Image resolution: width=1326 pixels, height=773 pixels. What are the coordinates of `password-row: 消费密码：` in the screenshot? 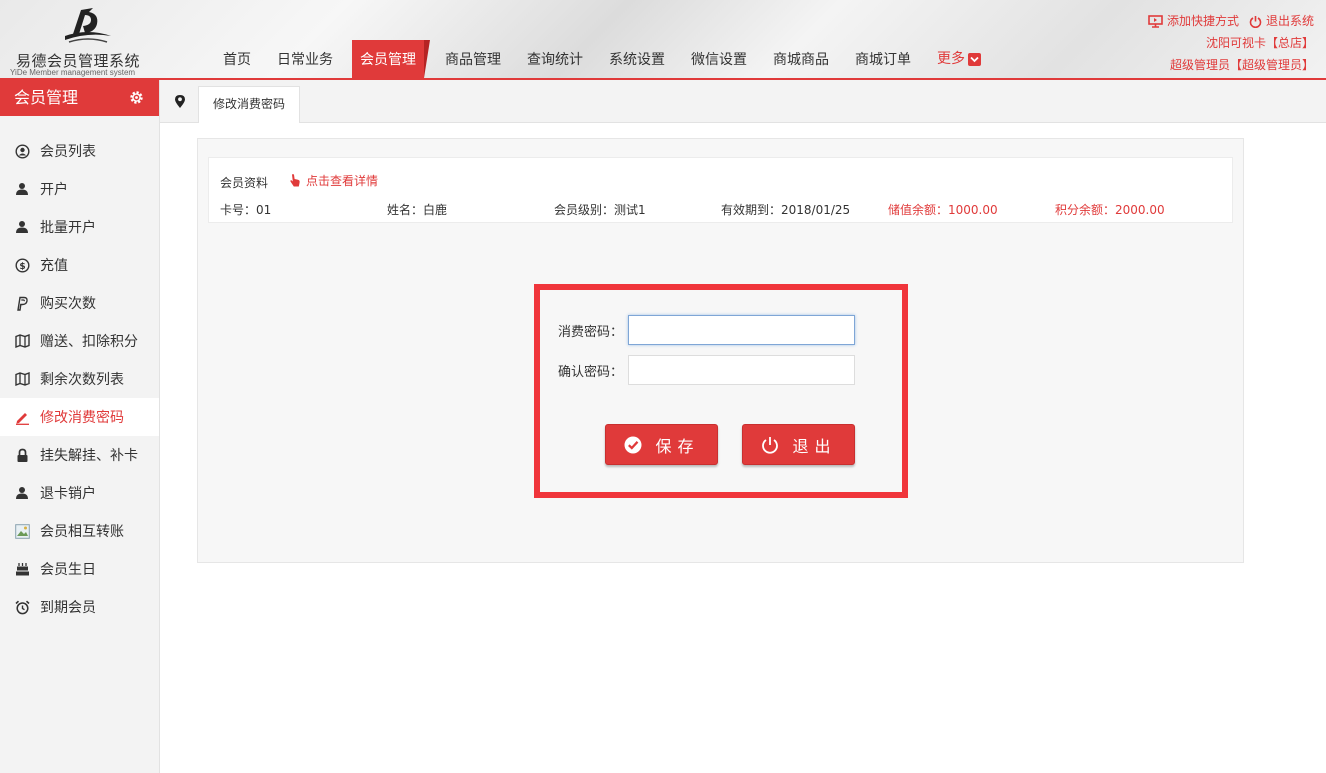 It's located at (706, 330).